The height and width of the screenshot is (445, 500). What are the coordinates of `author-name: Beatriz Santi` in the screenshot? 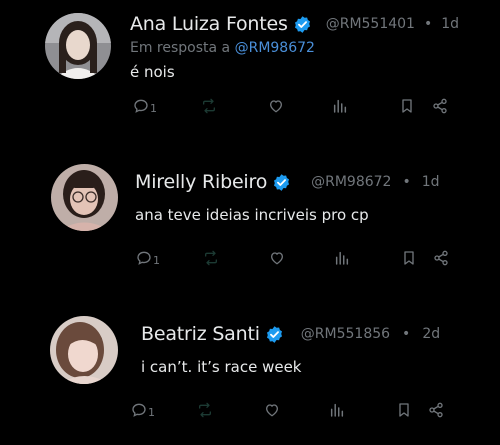 It's located at (200, 334).